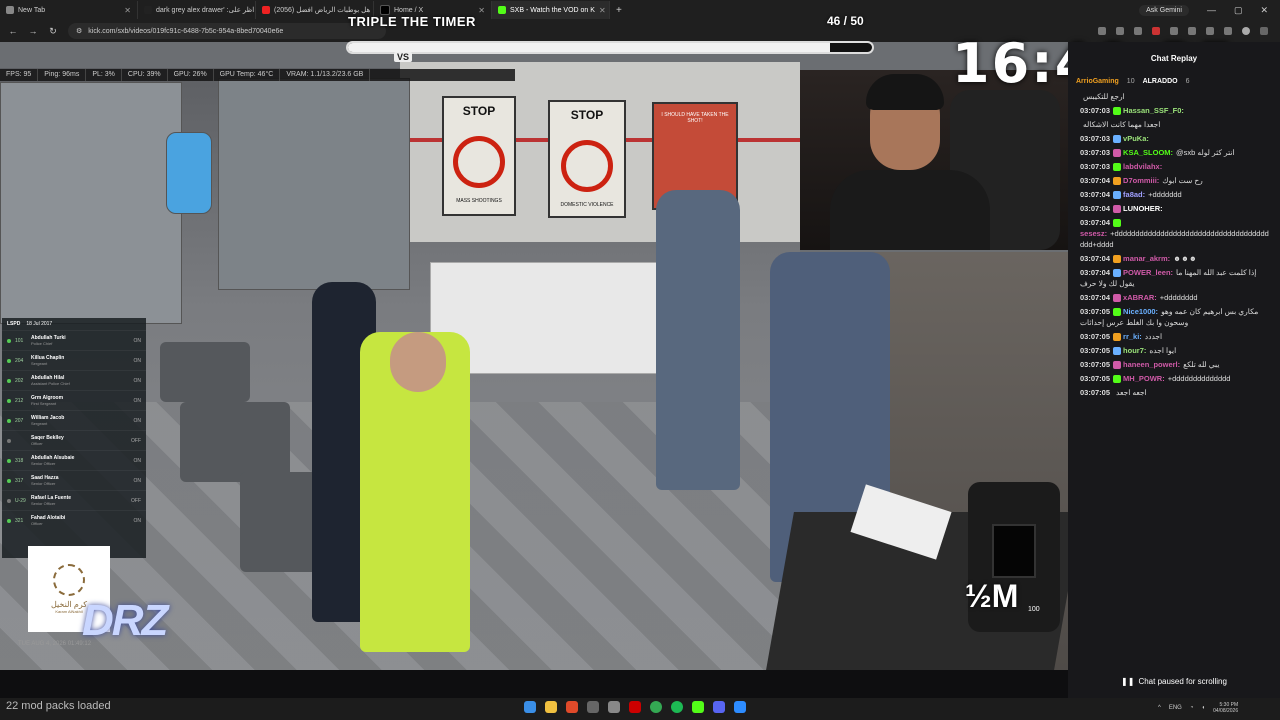  Describe the element at coordinates (1174, 681) in the screenshot. I see `chat-paused-banner: ❚❚ Chat paused for scrolling` at that location.